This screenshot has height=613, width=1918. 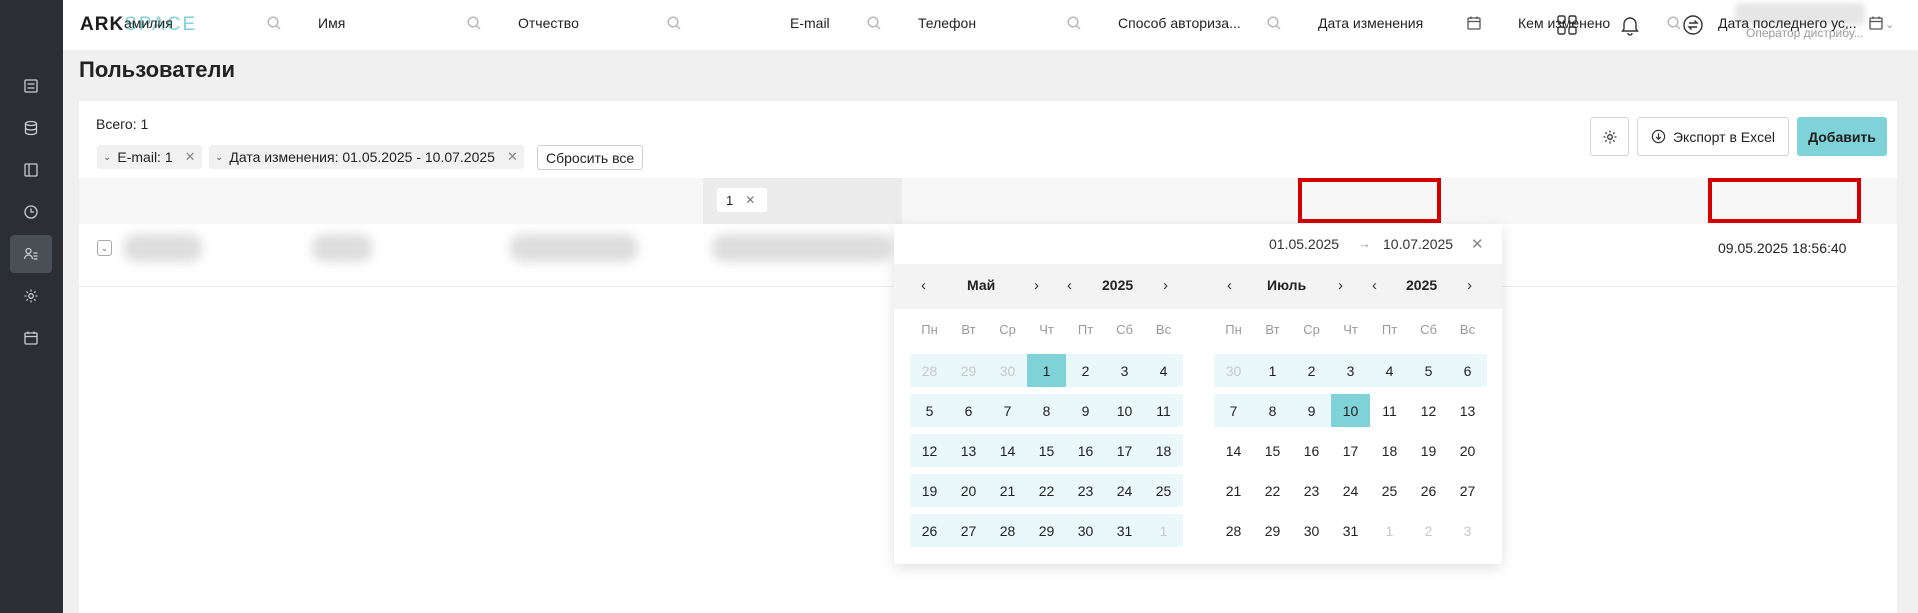 What do you see at coordinates (1713, 136) in the screenshot?
I see `export-excel-button: Экспорт в Excel` at bounding box center [1713, 136].